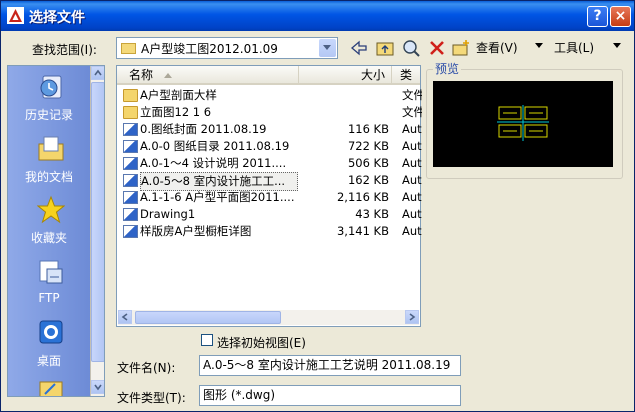 Image resolution: width=635 pixels, height=412 pixels. What do you see at coordinates (359, 48) in the screenshot?
I see `back-icon` at bounding box center [359, 48].